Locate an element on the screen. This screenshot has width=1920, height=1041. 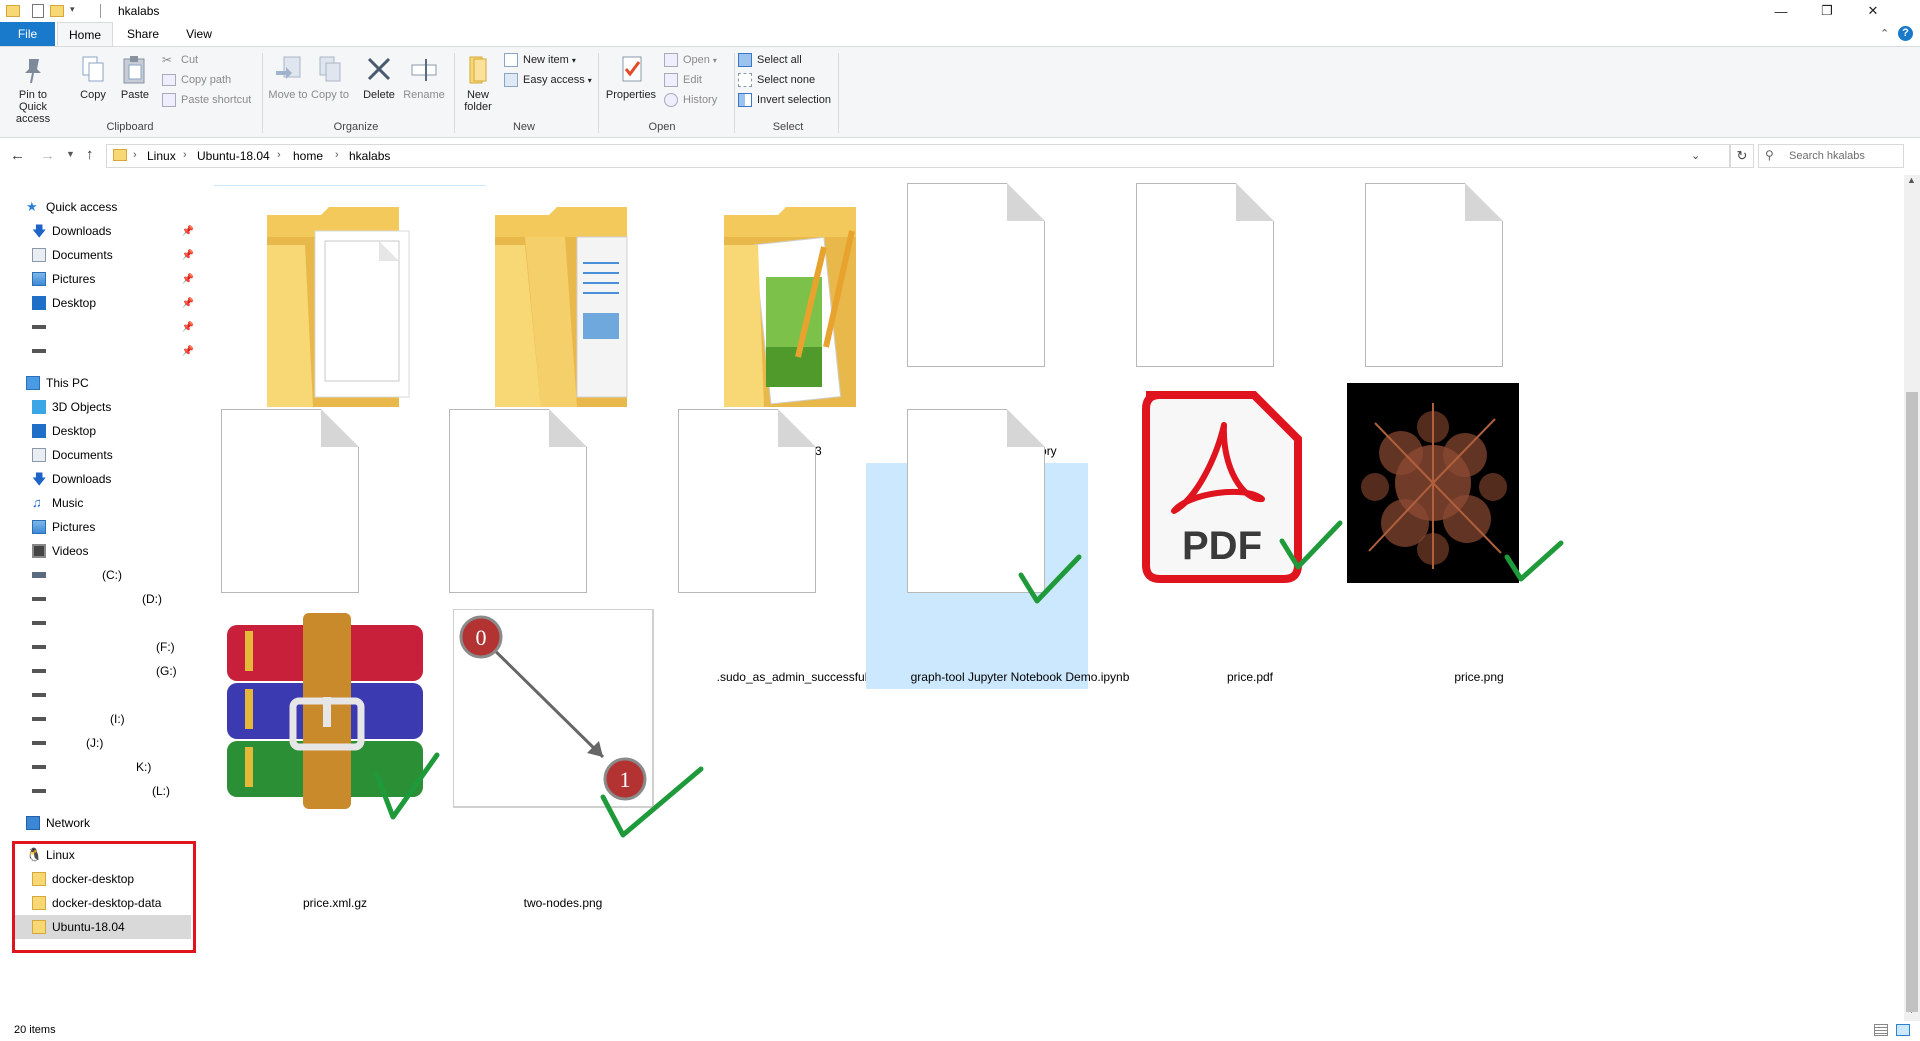
drive-icon is located at coordinates (39, 575).